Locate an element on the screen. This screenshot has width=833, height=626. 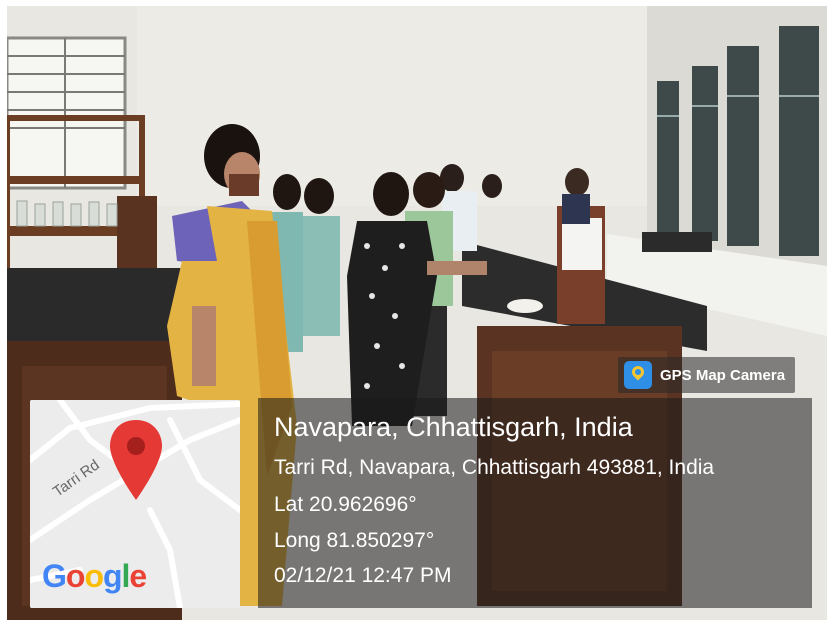
longitude-value: Long 81.850297° is located at coordinates (354, 540).